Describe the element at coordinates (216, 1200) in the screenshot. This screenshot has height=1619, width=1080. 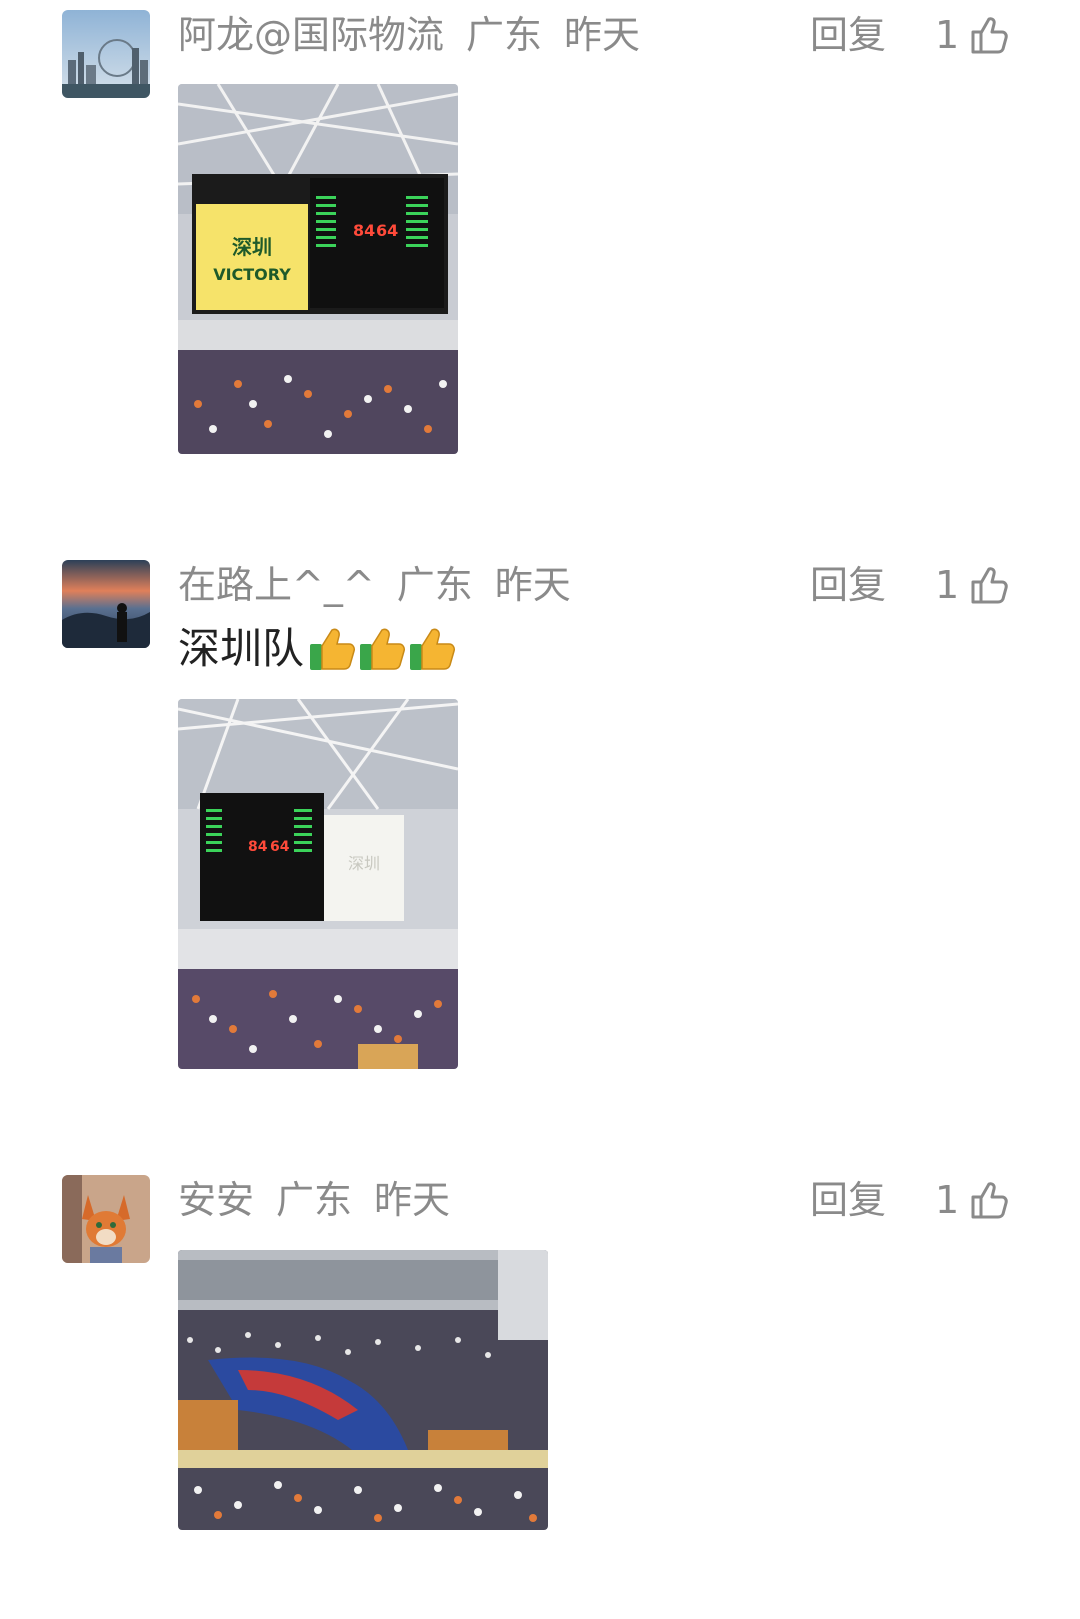
I see `username: 安安` at that location.